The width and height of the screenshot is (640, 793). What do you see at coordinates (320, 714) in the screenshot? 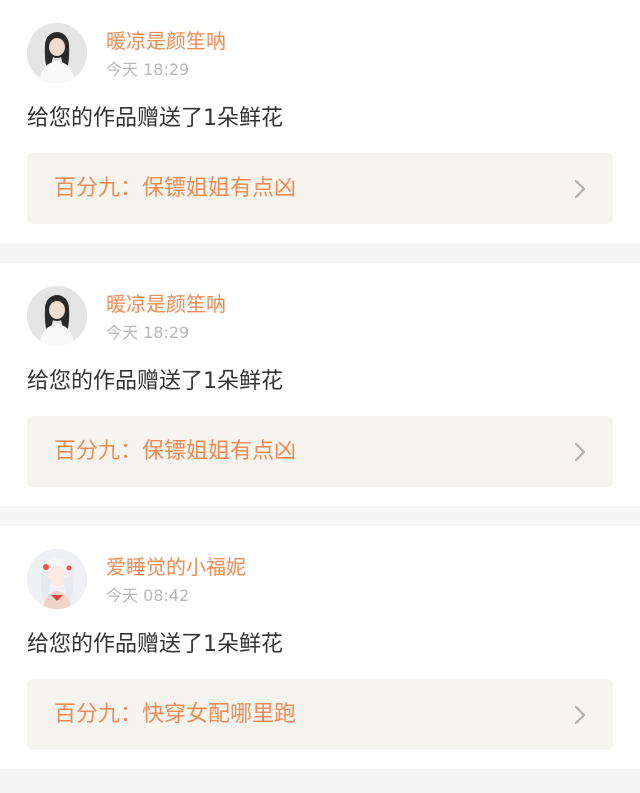
I see `work-link: 百分九：快穿女配哪里跑` at bounding box center [320, 714].